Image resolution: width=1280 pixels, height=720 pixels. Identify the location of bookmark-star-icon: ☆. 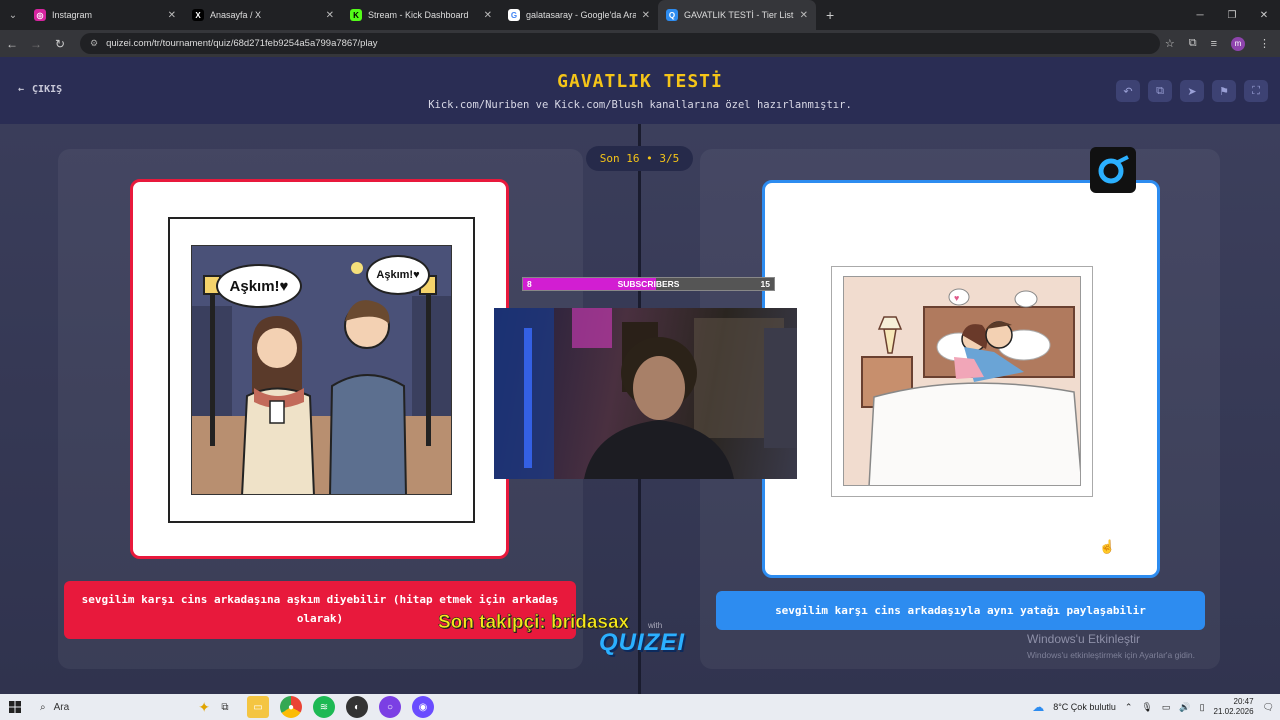
(1170, 43).